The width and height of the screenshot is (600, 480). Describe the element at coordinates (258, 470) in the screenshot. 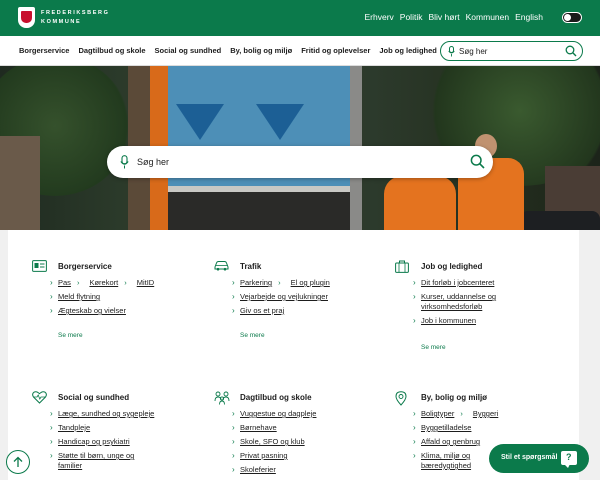

I see `link-skoleferier: Skoleferier` at that location.